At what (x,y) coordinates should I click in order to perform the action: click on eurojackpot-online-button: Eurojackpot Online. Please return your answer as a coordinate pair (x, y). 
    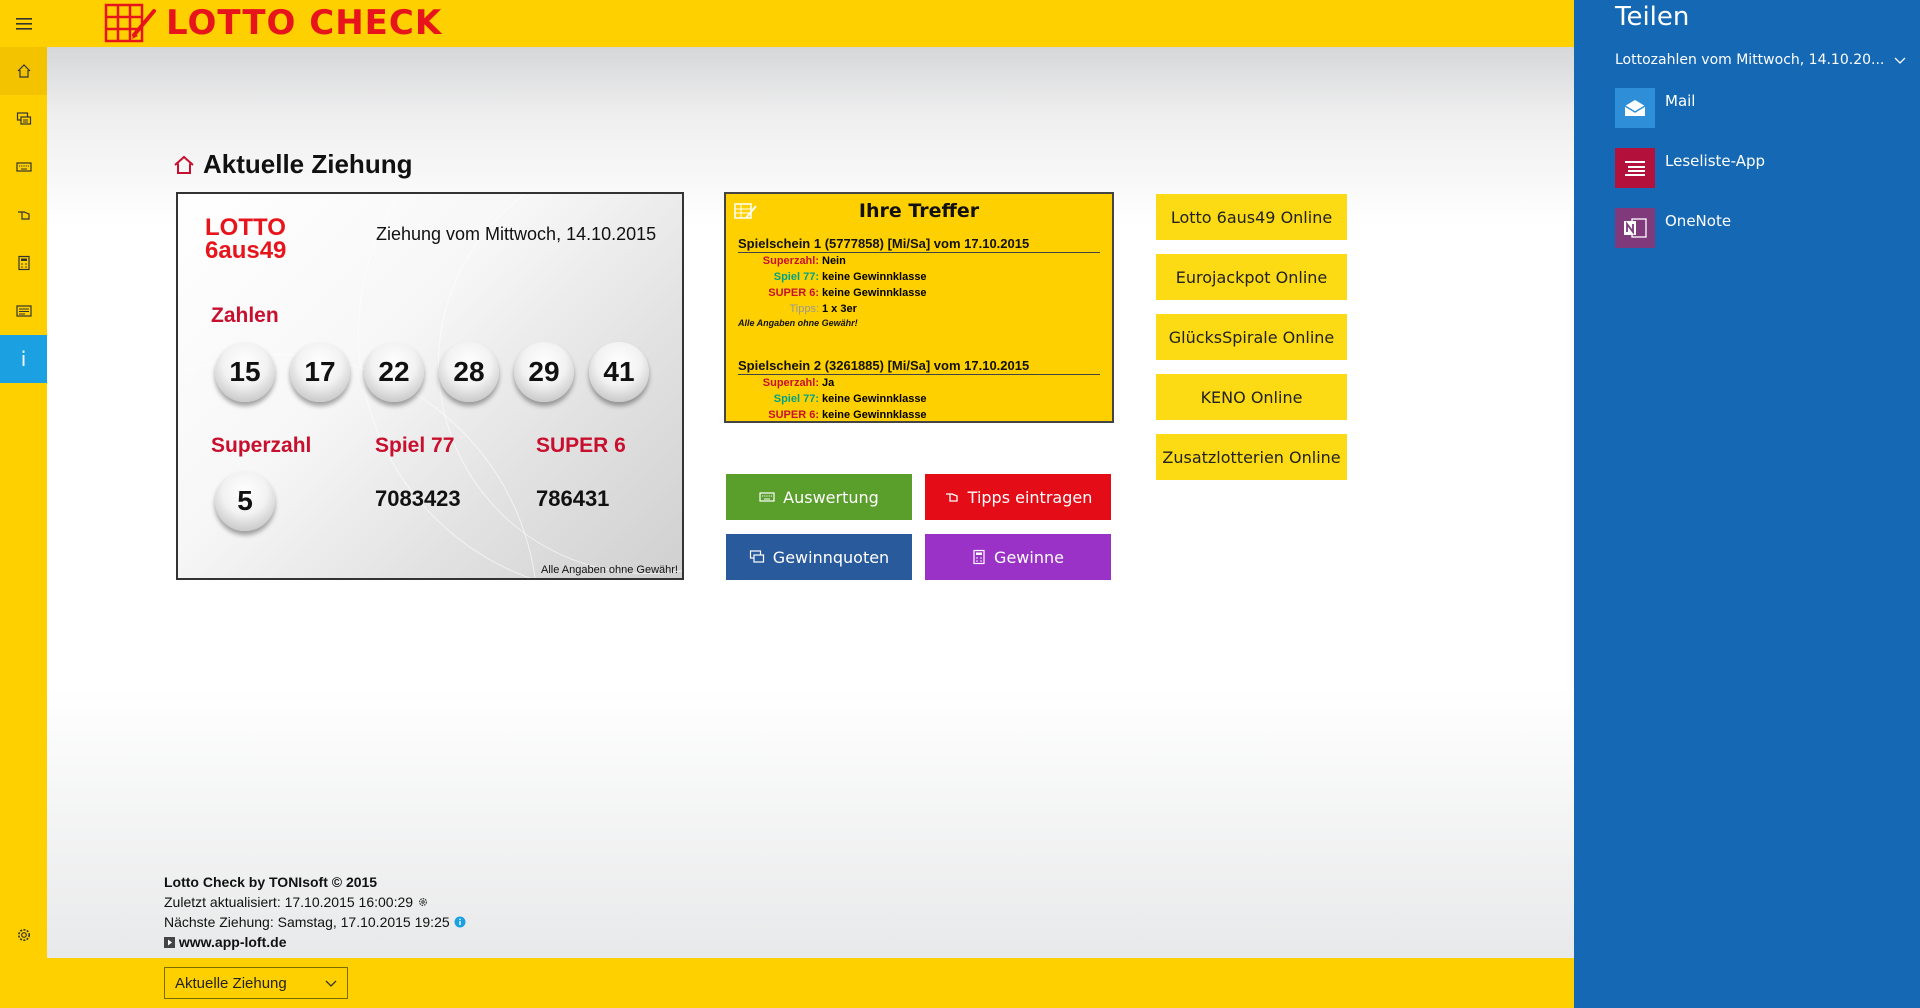
    Looking at the image, I should click on (1251, 277).